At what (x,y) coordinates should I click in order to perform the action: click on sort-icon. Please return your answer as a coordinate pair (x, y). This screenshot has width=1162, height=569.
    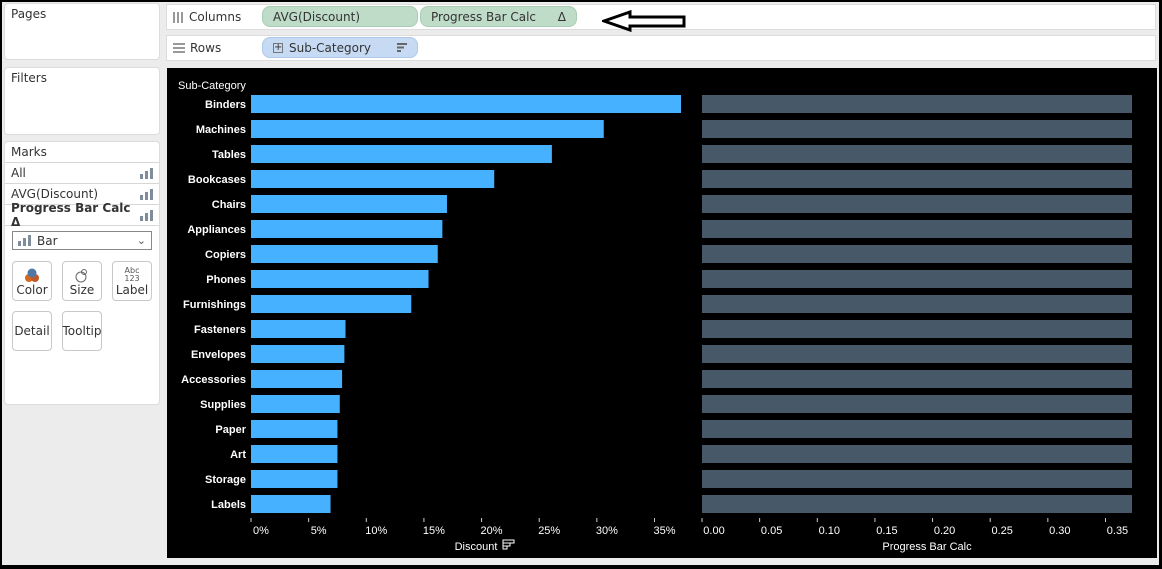
    Looking at the image, I should click on (508, 544).